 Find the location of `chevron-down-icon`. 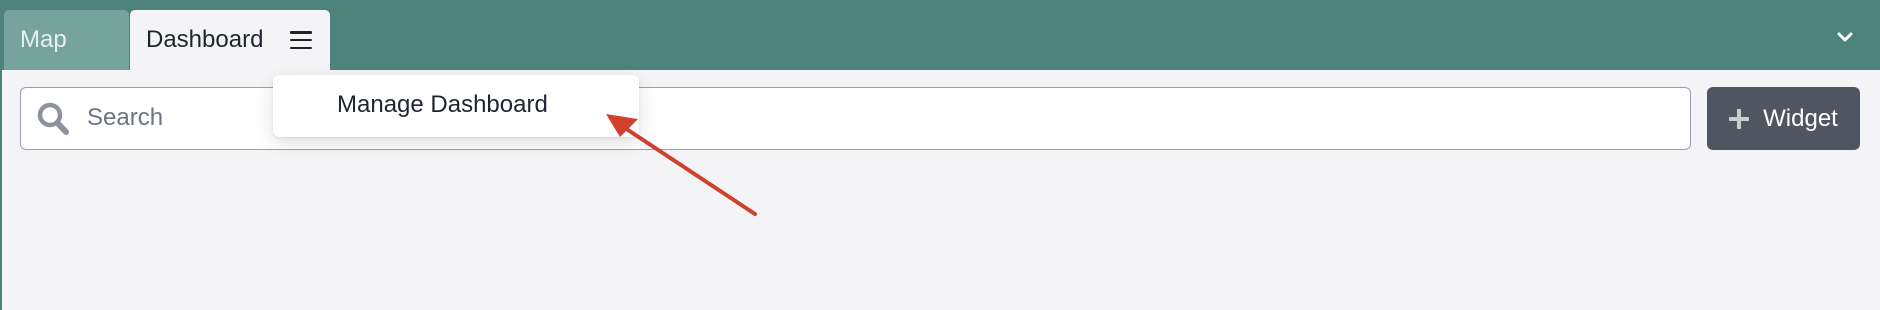

chevron-down-icon is located at coordinates (1845, 37).